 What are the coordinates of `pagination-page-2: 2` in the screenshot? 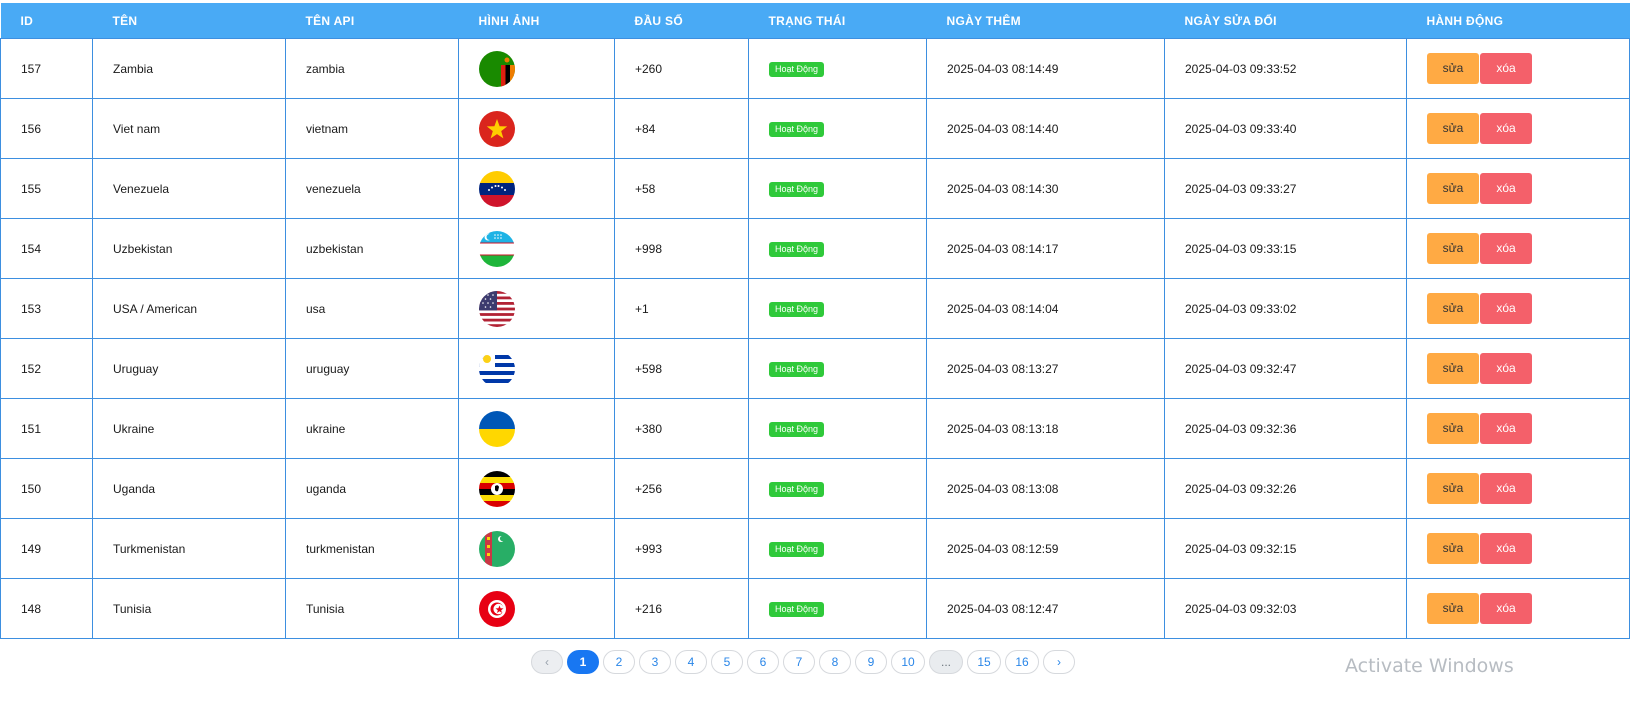 It's located at (619, 662).